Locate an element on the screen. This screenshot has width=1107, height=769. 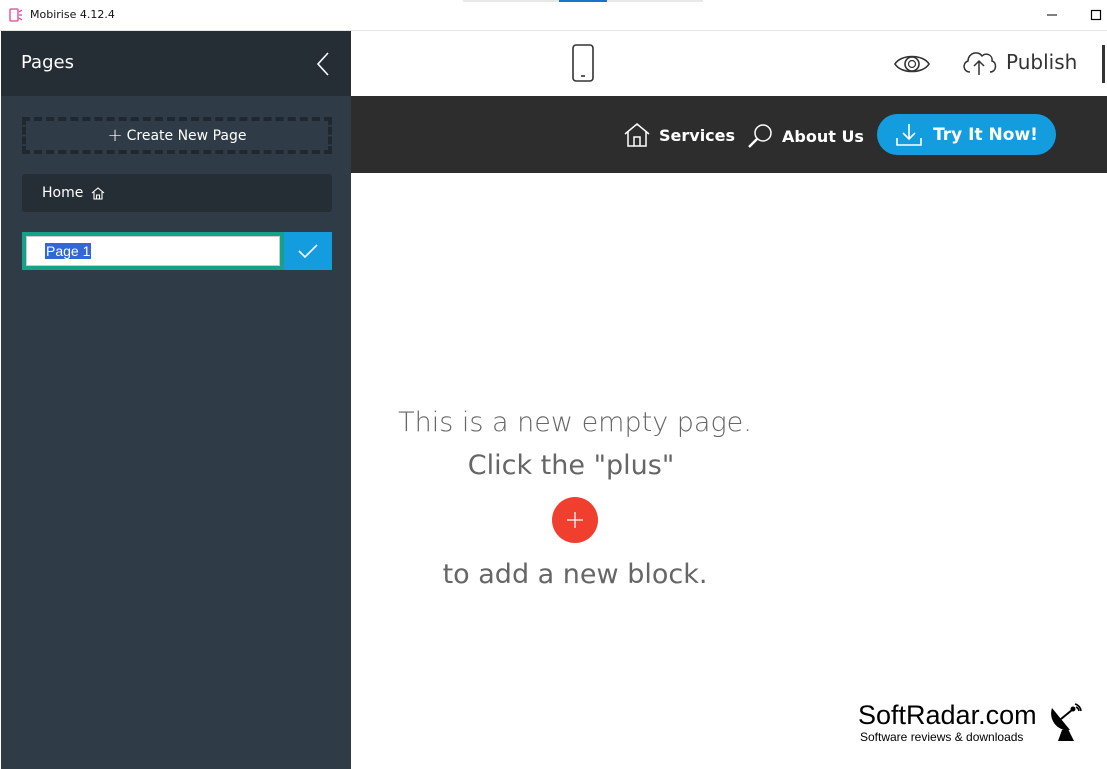
rename-page-input: Page 1 is located at coordinates (153, 251).